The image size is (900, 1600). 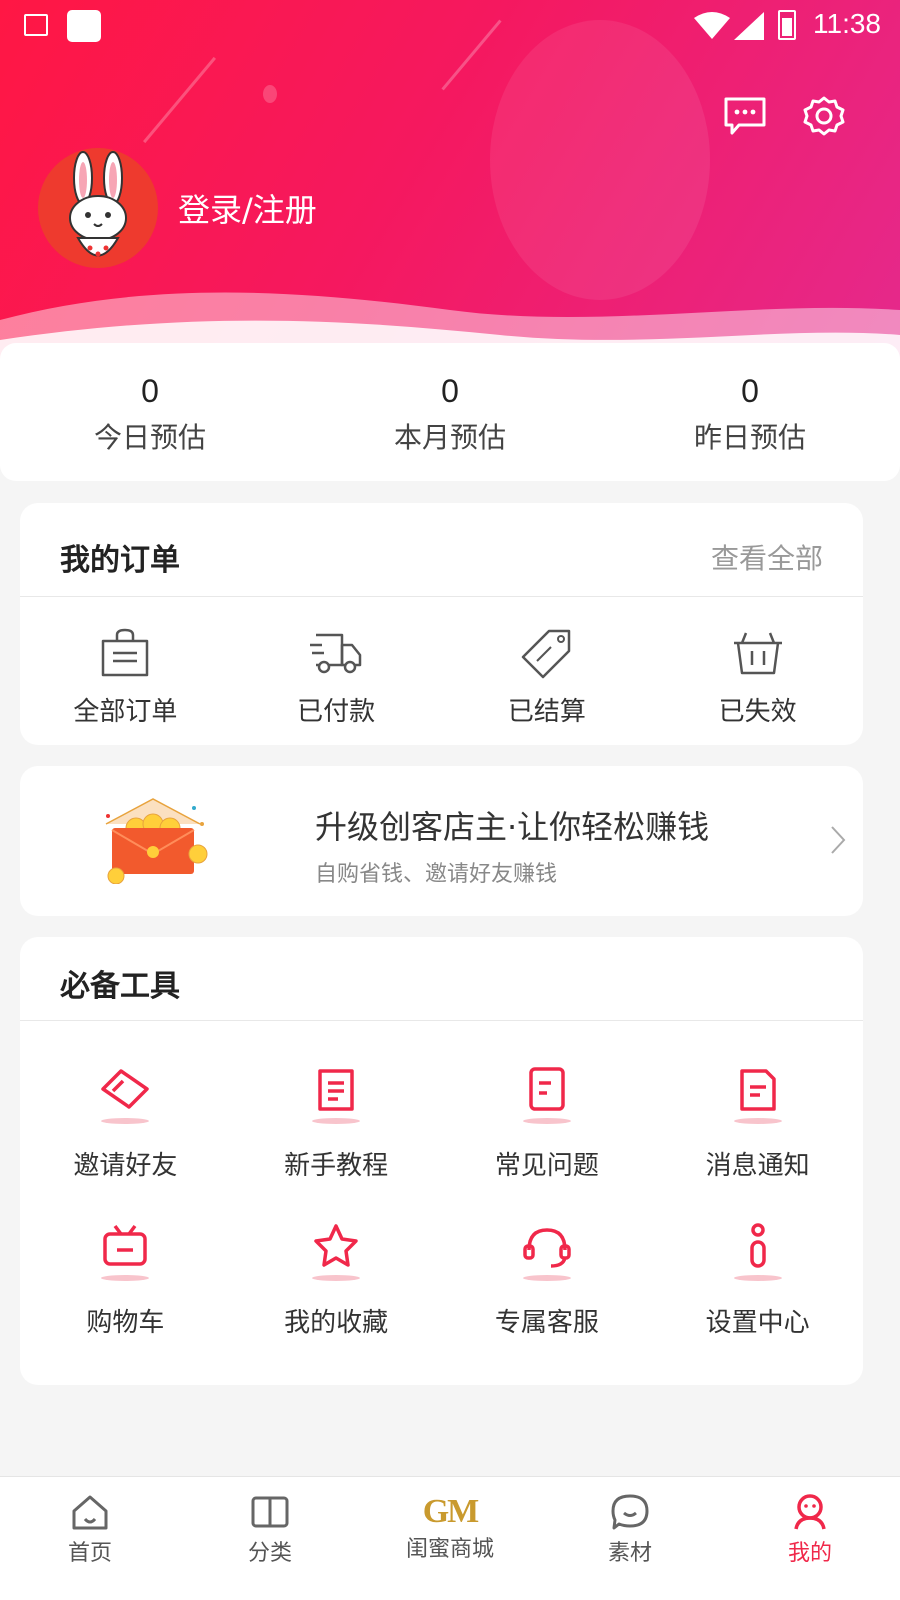 I want to click on tool-cart: 购物车, so click(x=125, y=1279).